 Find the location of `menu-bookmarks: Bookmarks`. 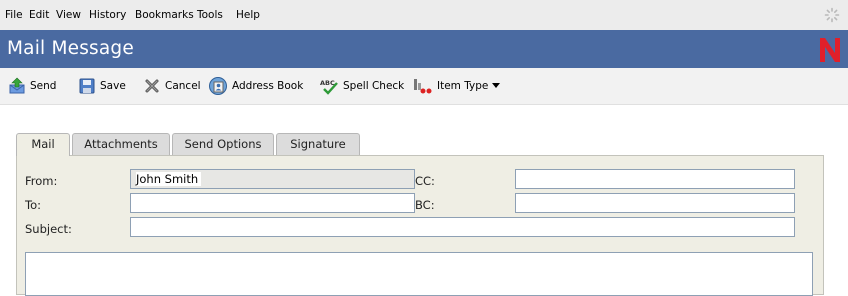

menu-bookmarks: Bookmarks is located at coordinates (164, 15).